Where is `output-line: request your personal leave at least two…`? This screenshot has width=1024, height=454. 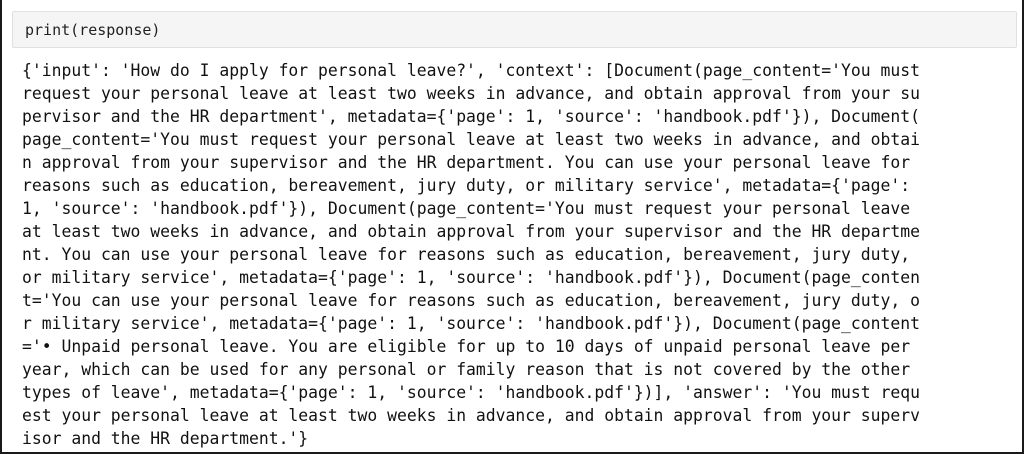 output-line: request your personal leave at least two… is located at coordinates (471, 93).